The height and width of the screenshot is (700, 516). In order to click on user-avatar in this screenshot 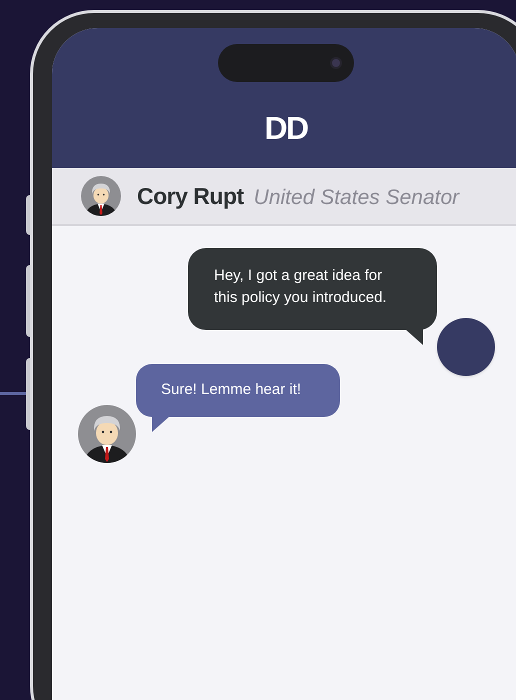, I will do `click(466, 347)`.